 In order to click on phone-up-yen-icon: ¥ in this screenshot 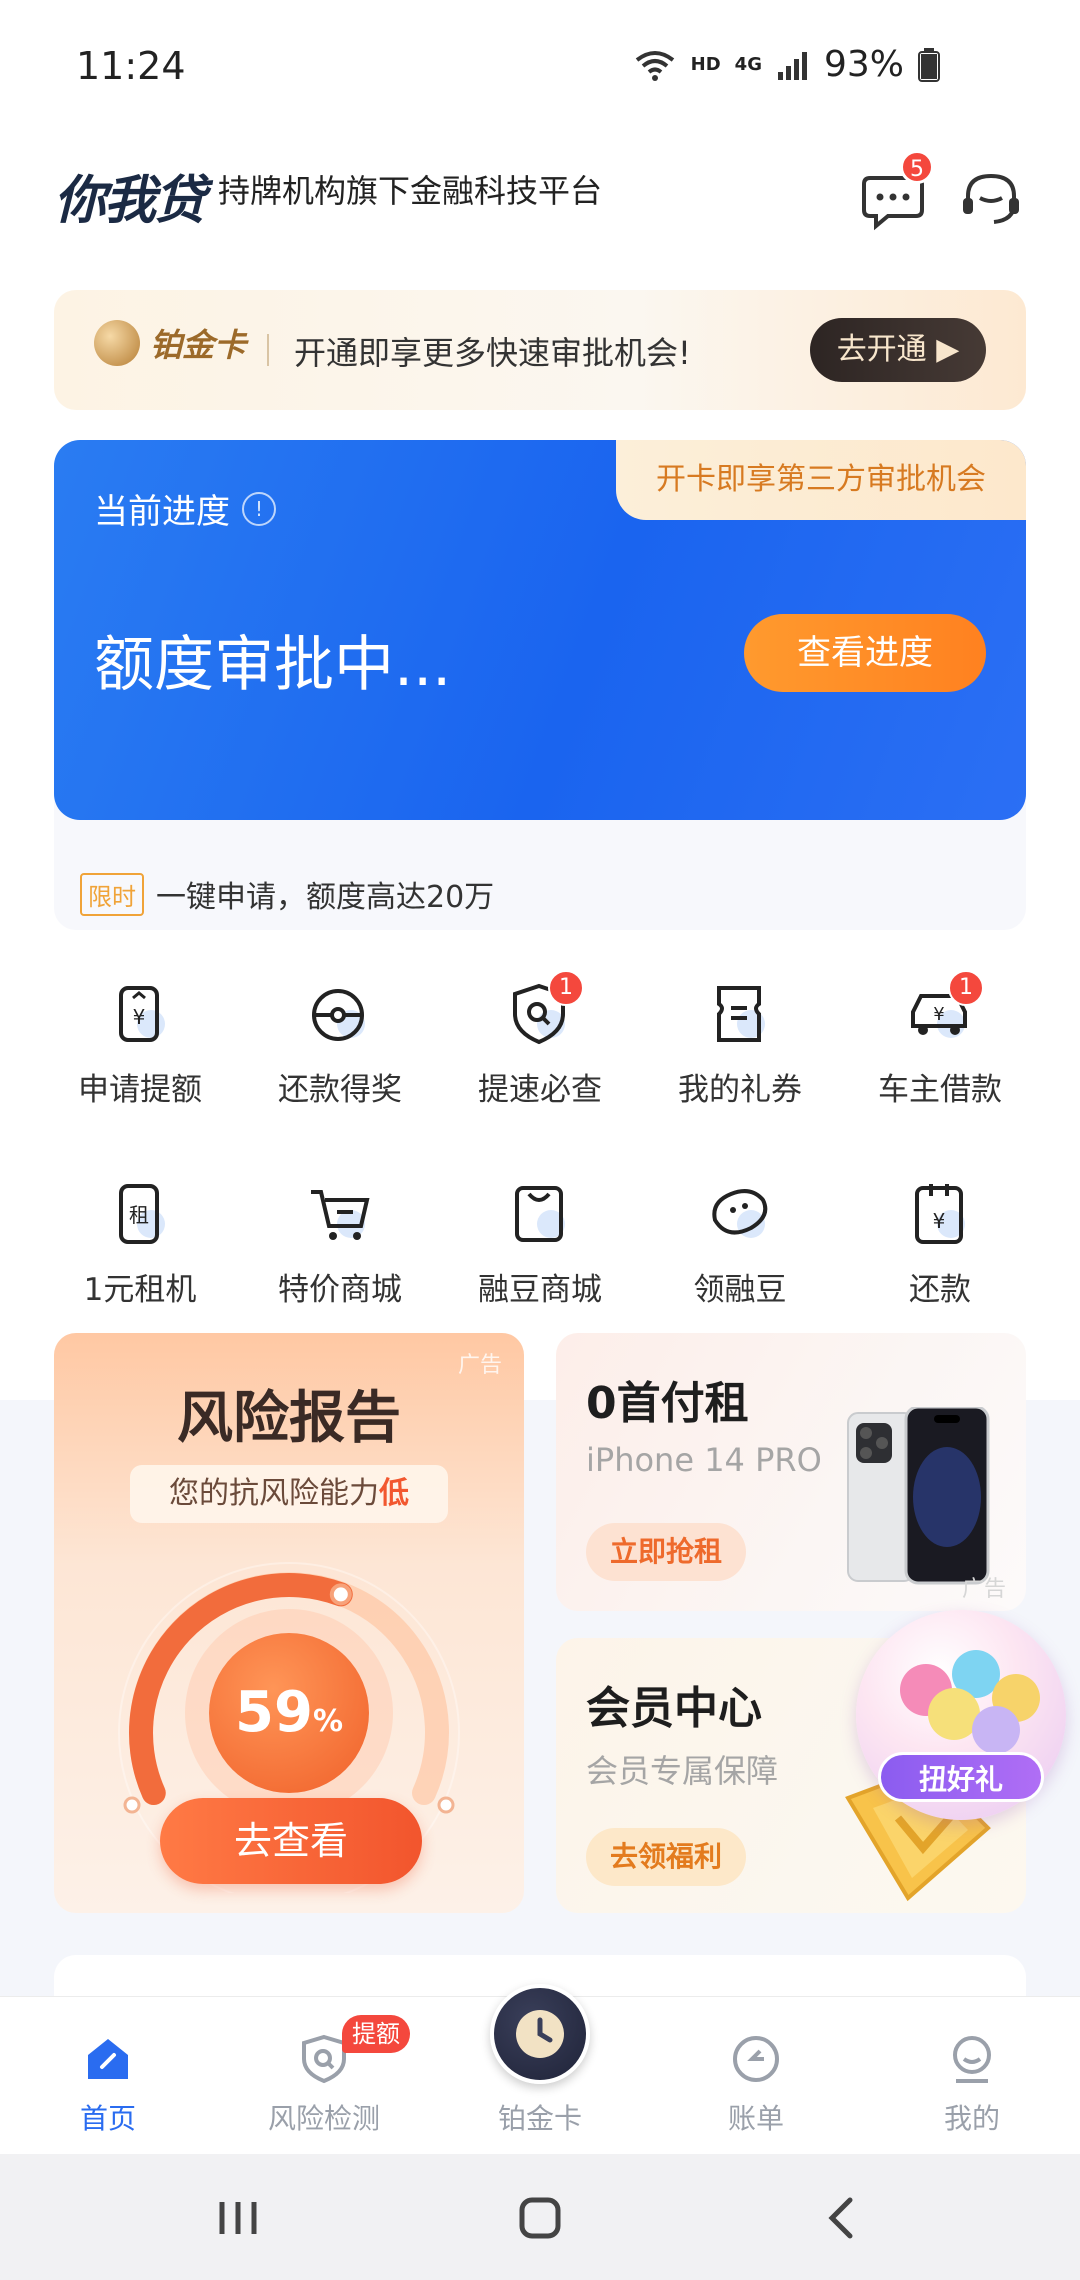, I will do `click(140, 1015)`.